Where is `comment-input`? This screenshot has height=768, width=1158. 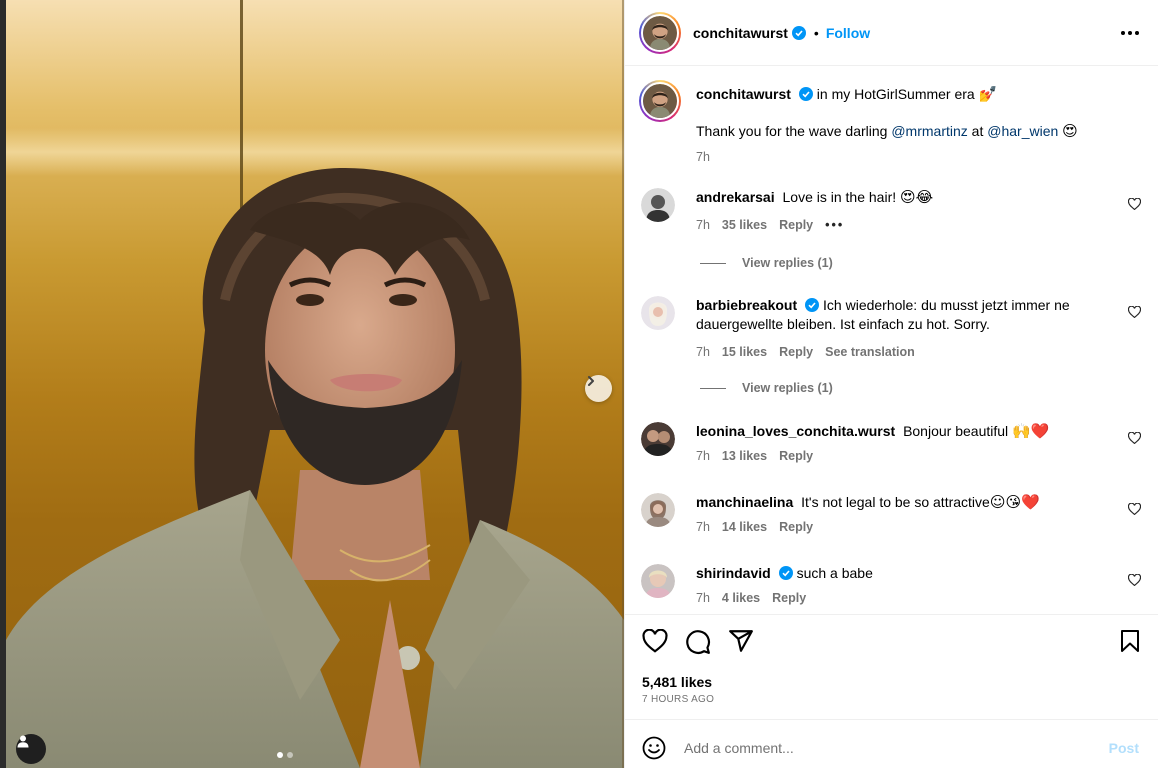
comment-input is located at coordinates (884, 748).